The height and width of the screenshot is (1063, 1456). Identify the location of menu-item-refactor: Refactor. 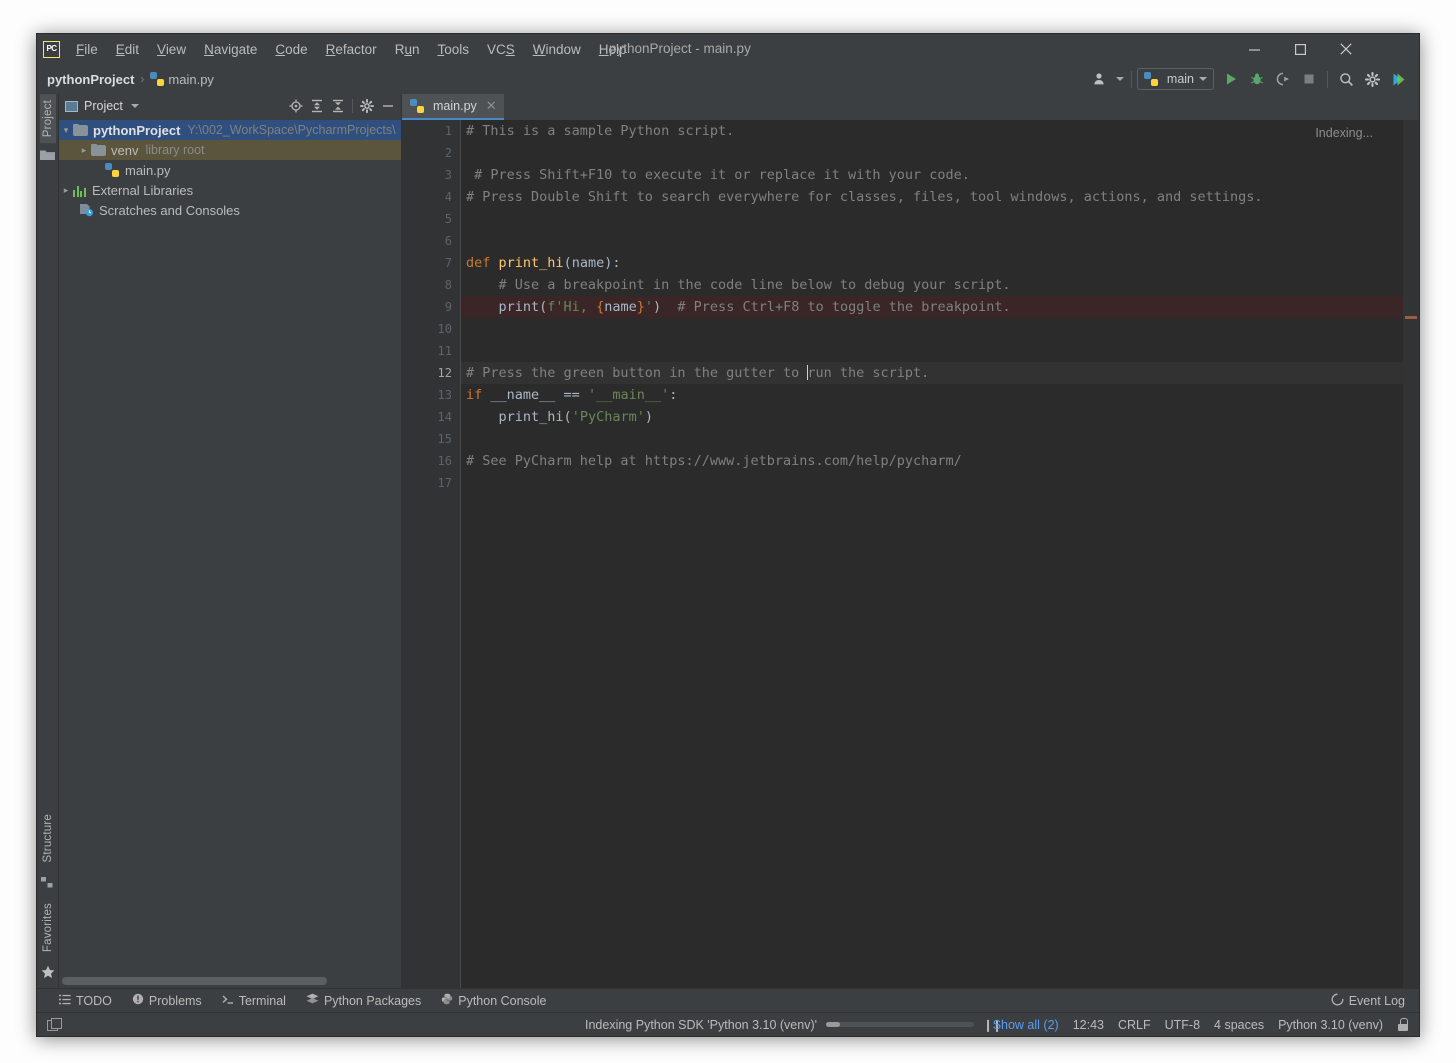
(351, 49).